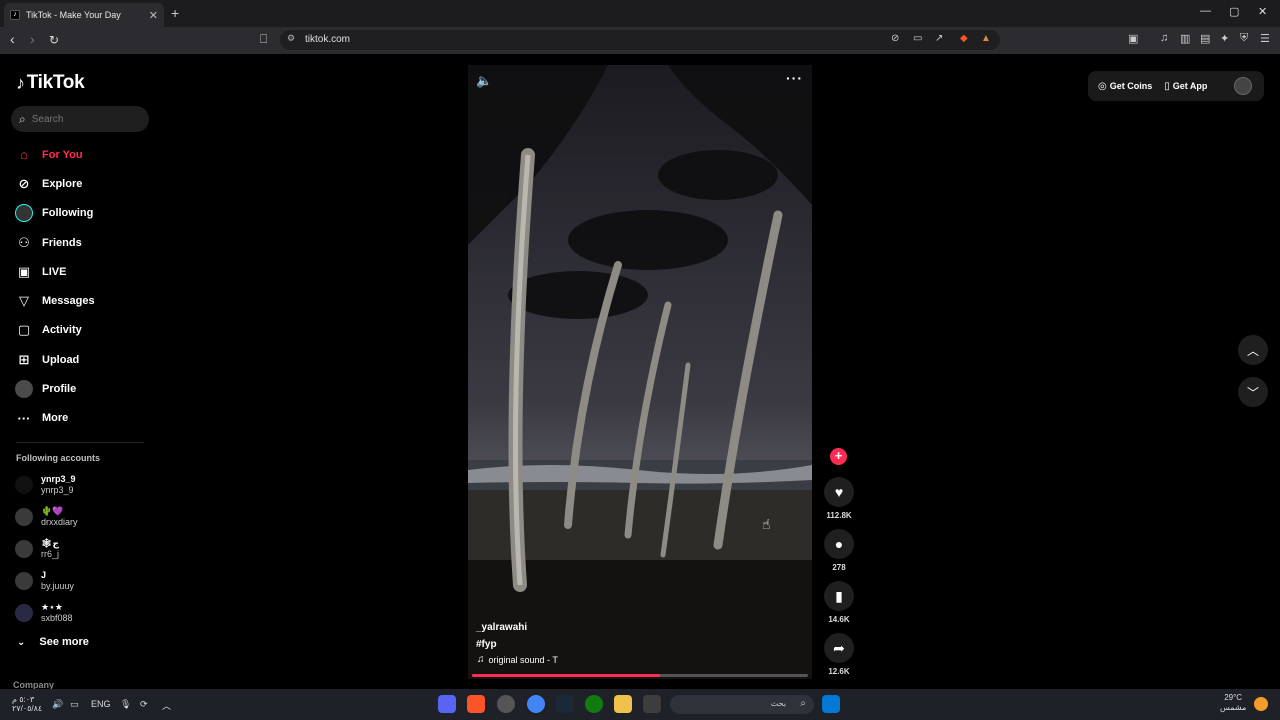 Image resolution: width=1280 pixels, height=720 pixels. Describe the element at coordinates (484, 81) in the screenshot. I see `volume-icon: 🔈` at that location.